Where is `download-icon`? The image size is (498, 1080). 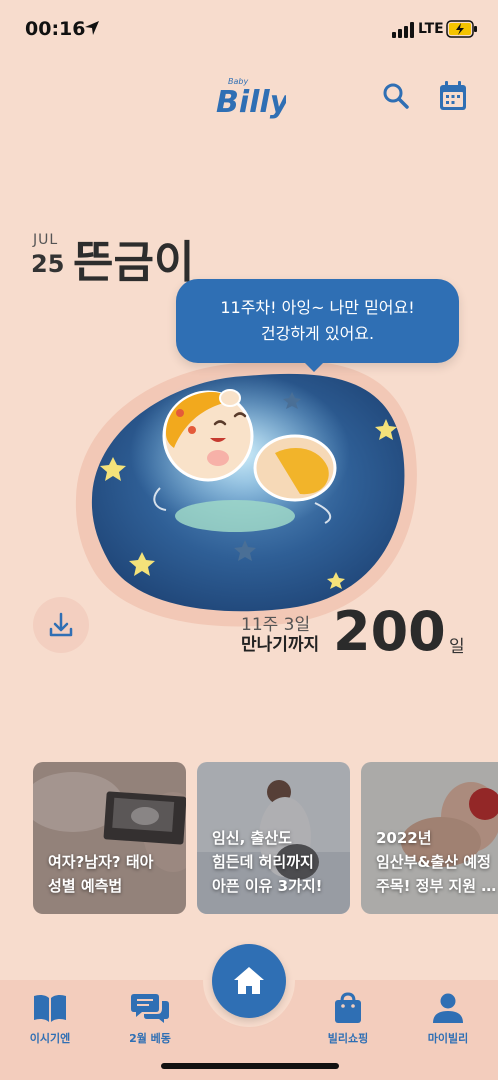
download-icon is located at coordinates (61, 624).